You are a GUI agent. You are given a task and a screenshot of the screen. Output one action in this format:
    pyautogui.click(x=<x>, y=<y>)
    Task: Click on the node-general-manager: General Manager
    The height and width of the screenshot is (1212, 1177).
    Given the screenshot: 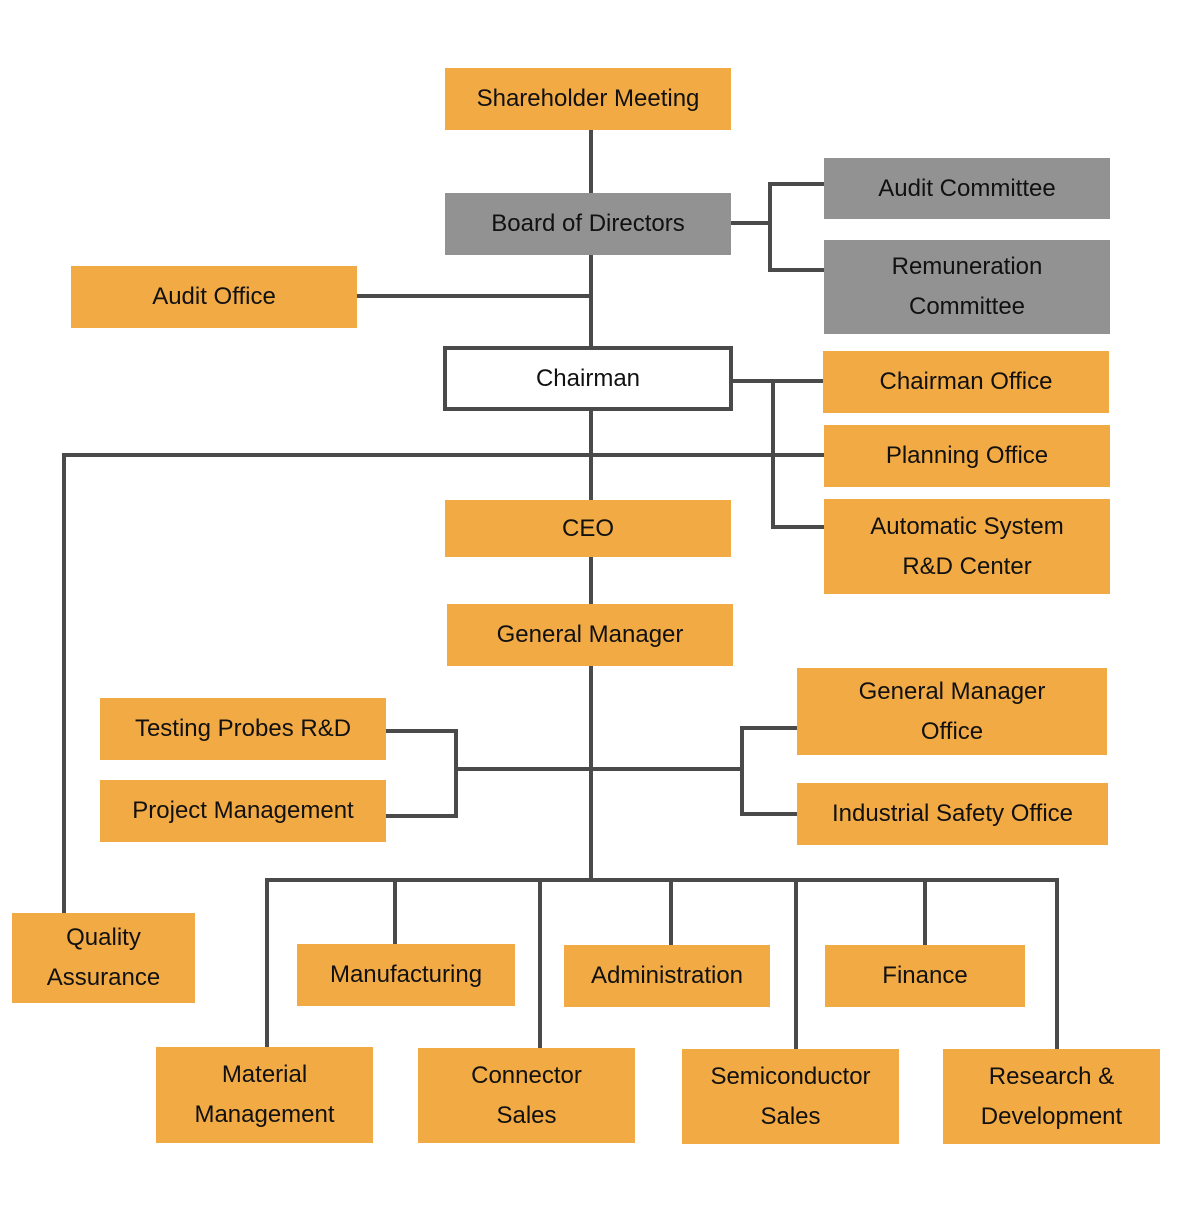 What is the action you would take?
    pyautogui.click(x=590, y=635)
    